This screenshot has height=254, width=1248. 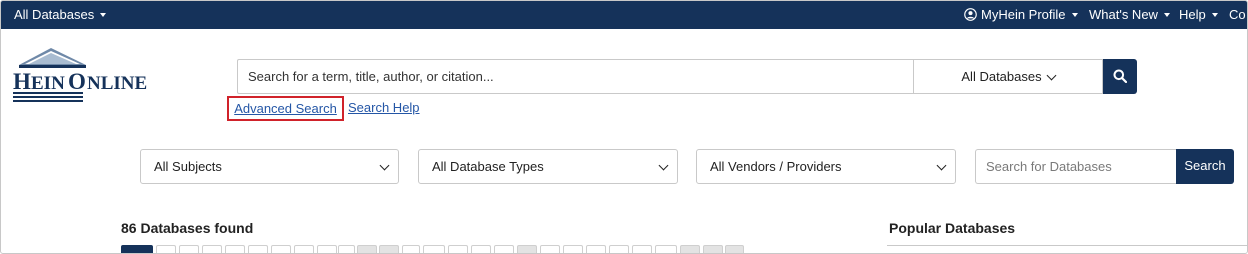 I want to click on all-databases-menu-label: All Databases, so click(x=54, y=14).